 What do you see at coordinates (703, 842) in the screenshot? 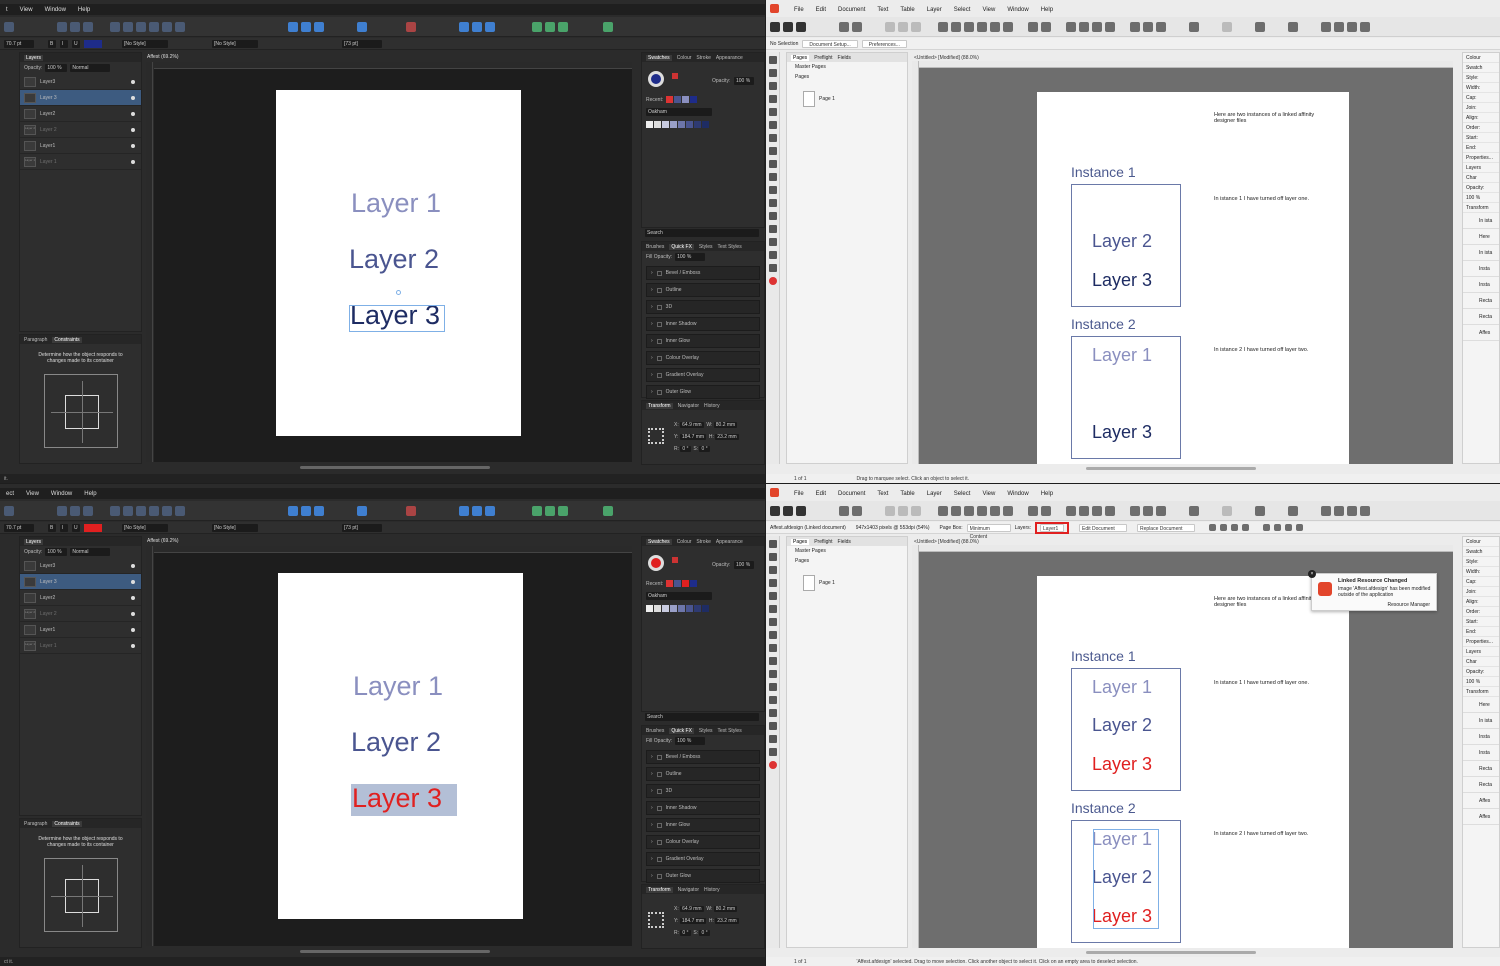
I see `fx-item: › Colour Overlay` at bounding box center [703, 842].